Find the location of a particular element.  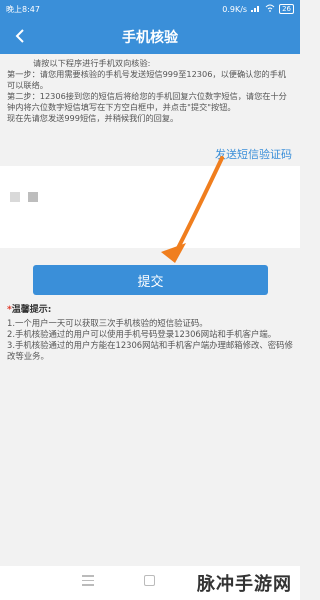

page-title: 手机核验 is located at coordinates (150, 38).